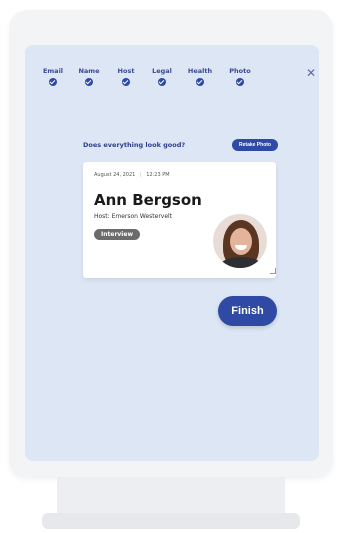 Image resolution: width=343 pixels, height=533 pixels. What do you see at coordinates (126, 76) in the screenshot?
I see `step-host: Host` at bounding box center [126, 76].